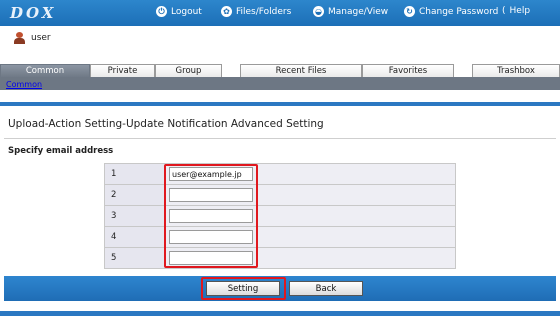 The width and height of the screenshot is (560, 316). What do you see at coordinates (280, 313) in the screenshot?
I see `footer-line` at bounding box center [280, 313].